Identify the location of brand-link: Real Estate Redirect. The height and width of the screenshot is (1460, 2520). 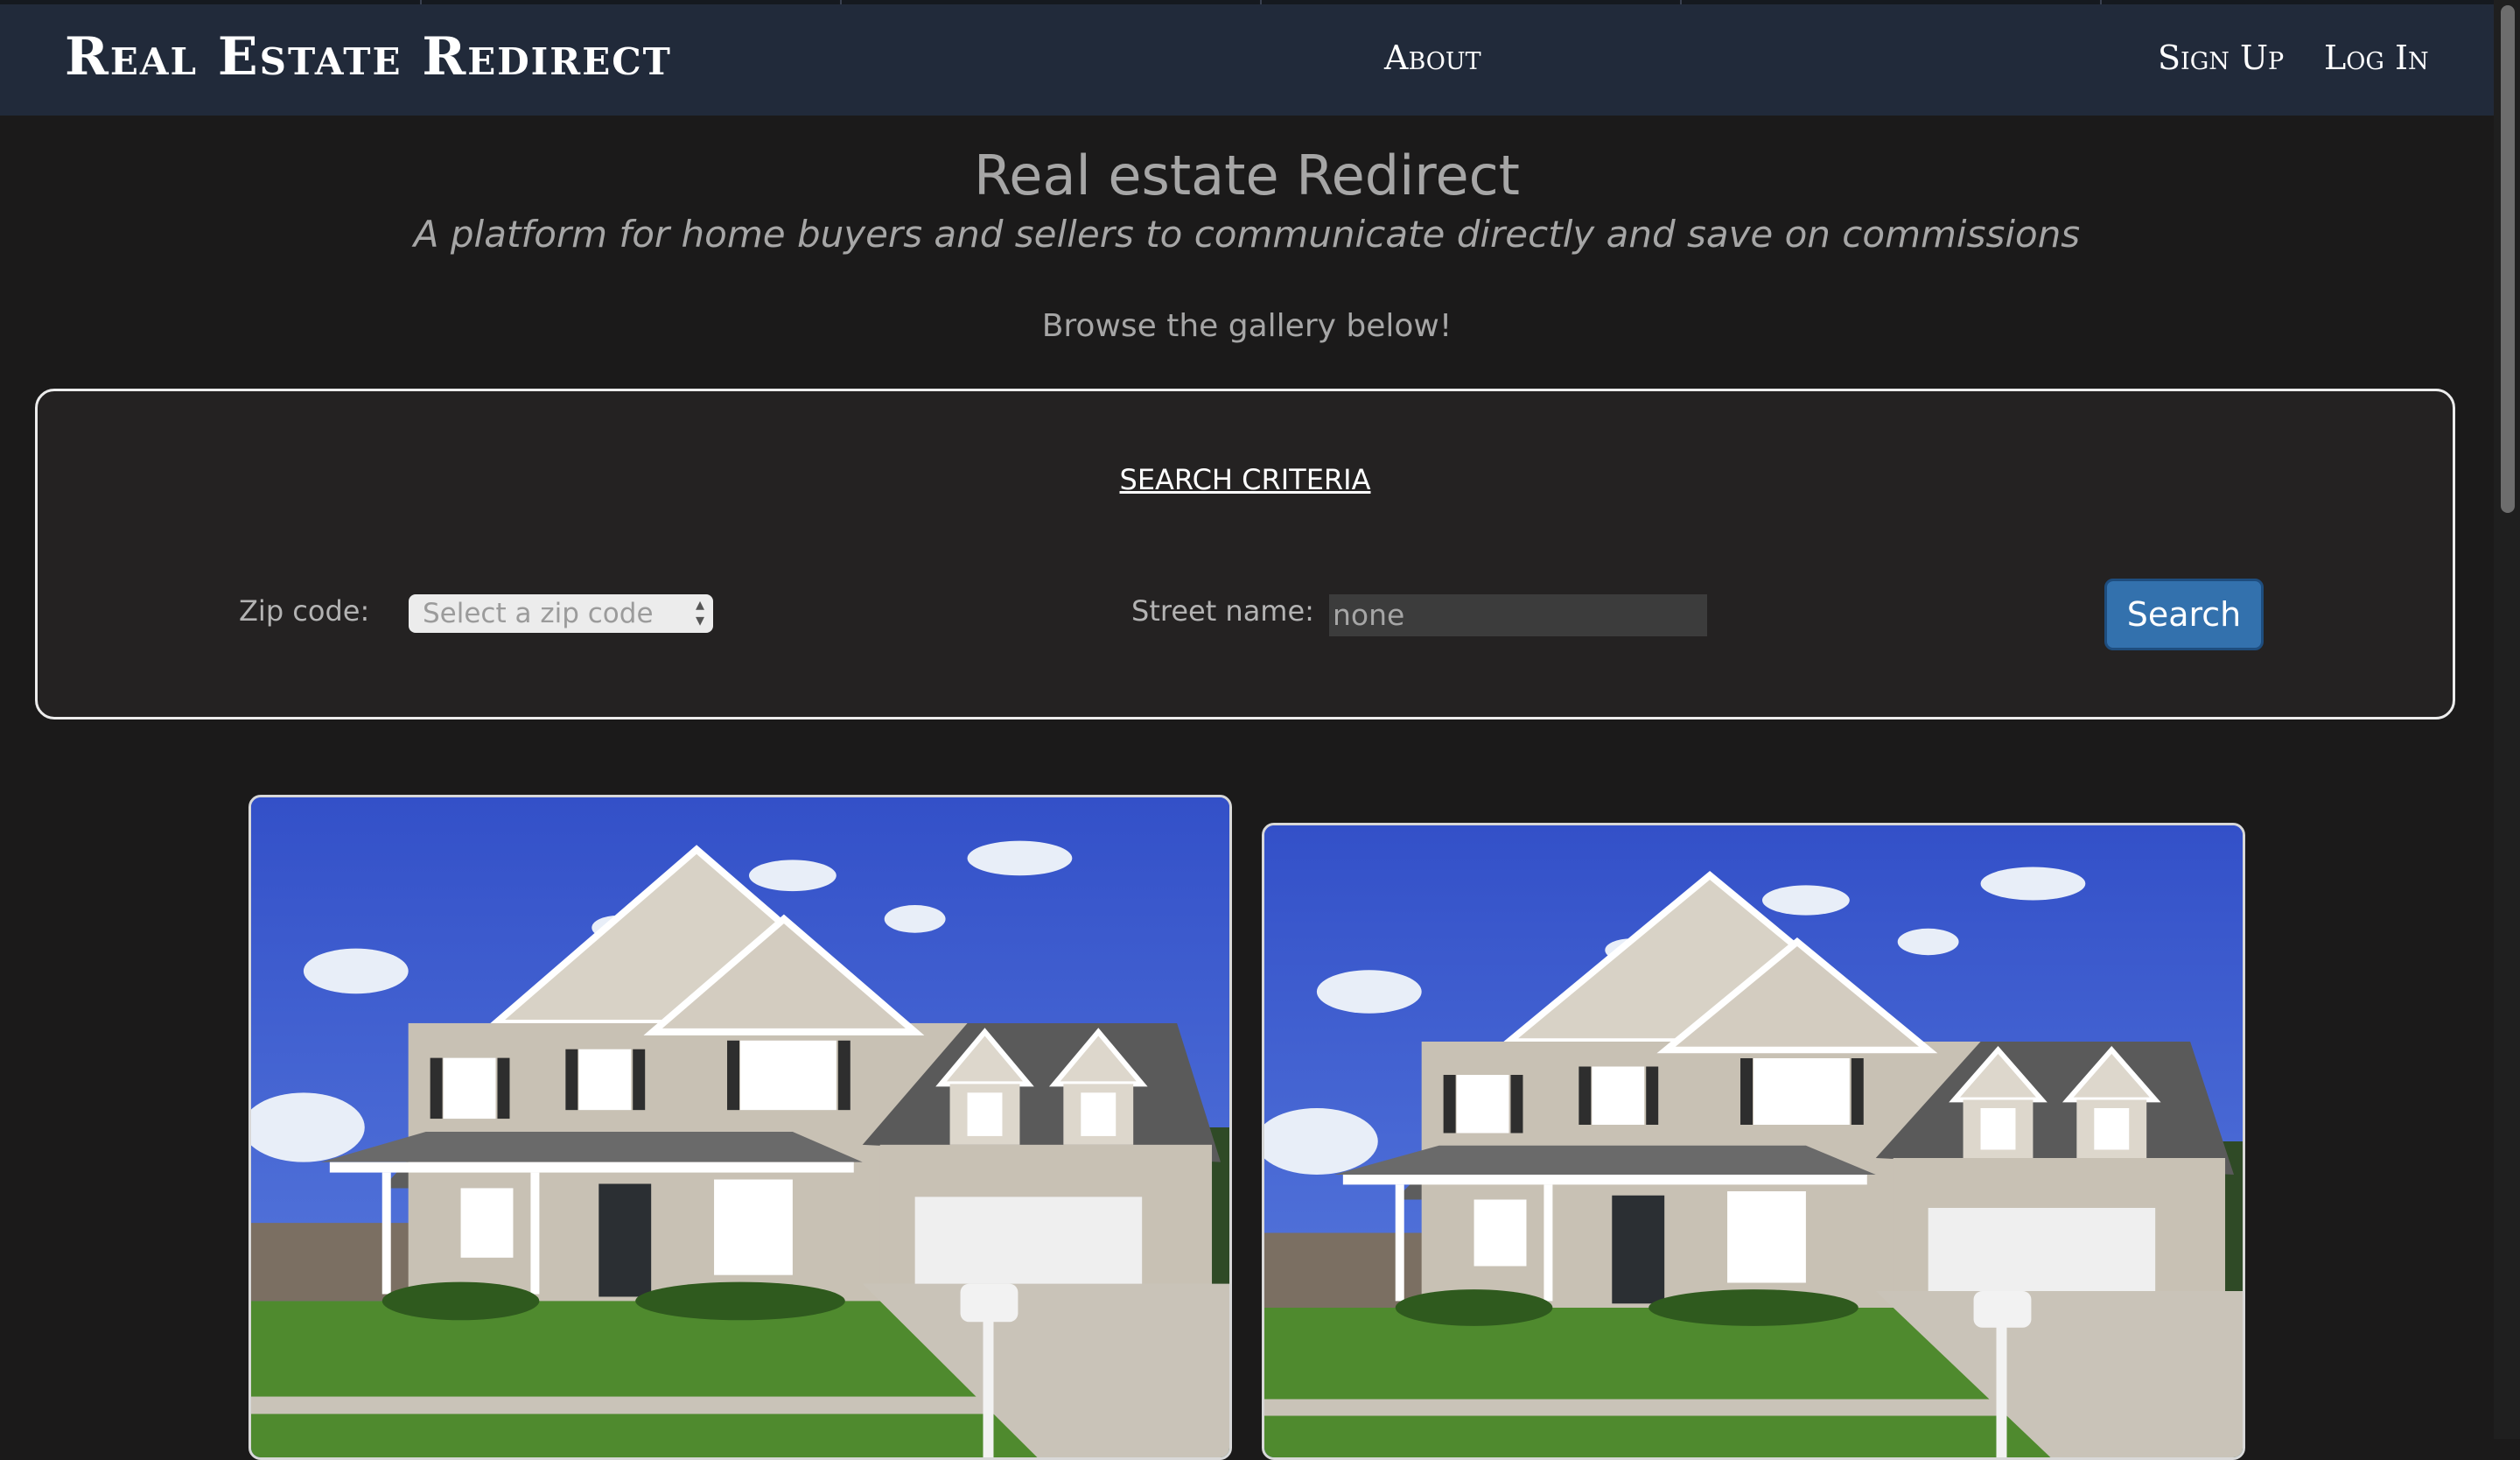
(368, 57).